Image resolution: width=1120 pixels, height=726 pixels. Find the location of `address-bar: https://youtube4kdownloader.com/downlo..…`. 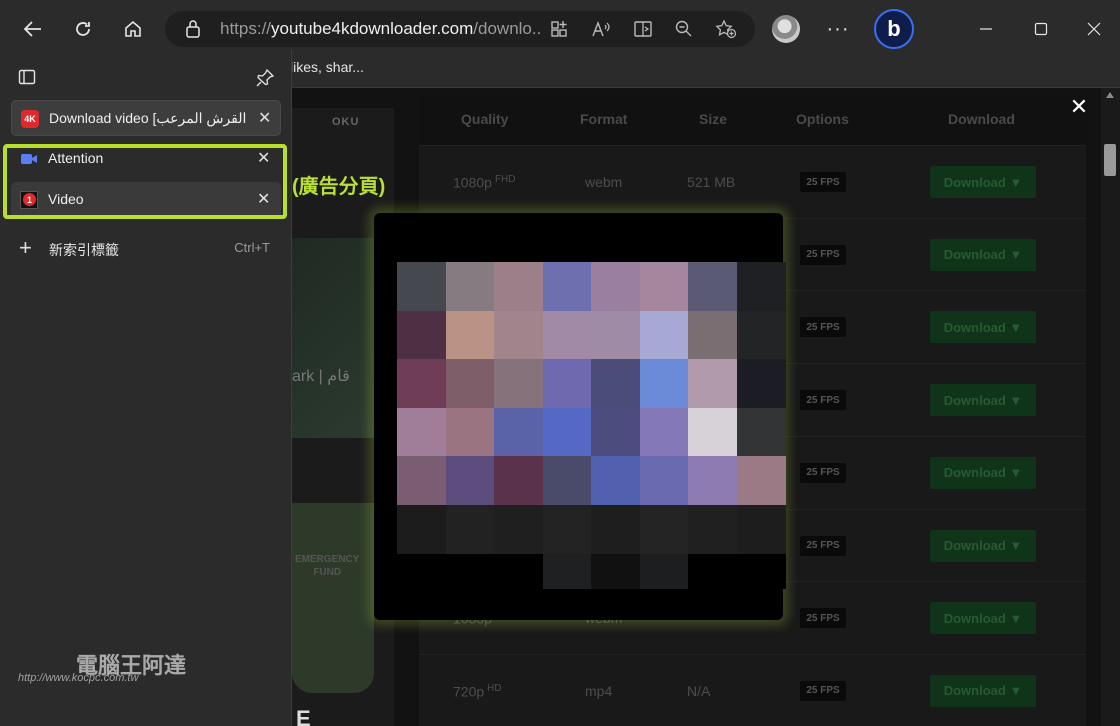

address-bar: https://youtube4kdownloader.com/downlo..… is located at coordinates (460, 29).